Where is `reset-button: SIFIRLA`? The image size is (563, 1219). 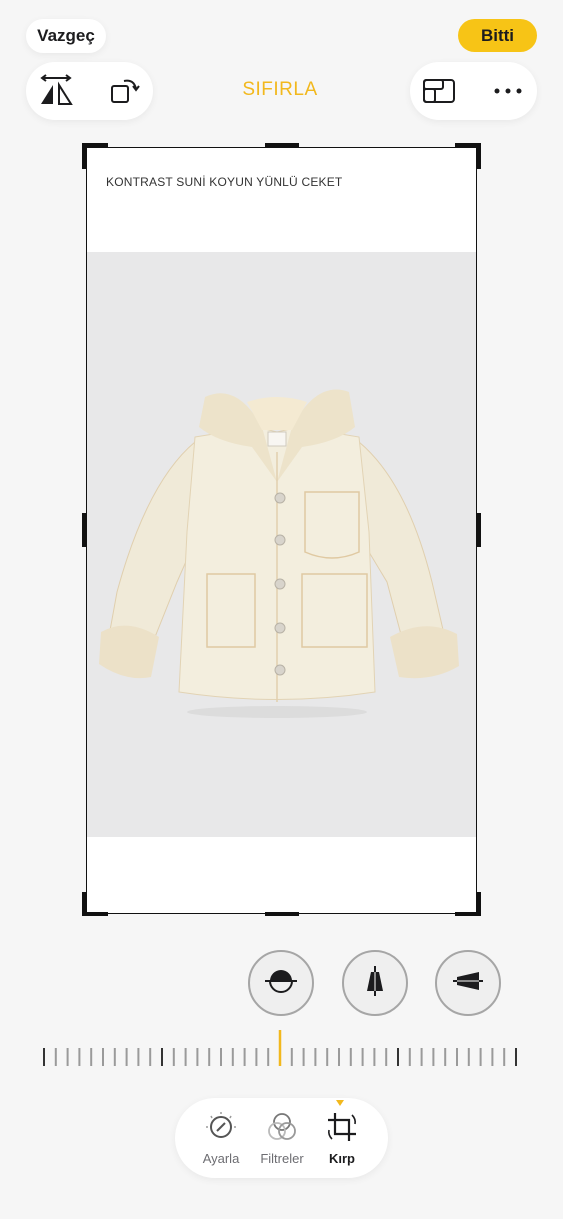 reset-button: SIFIRLA is located at coordinates (280, 90).